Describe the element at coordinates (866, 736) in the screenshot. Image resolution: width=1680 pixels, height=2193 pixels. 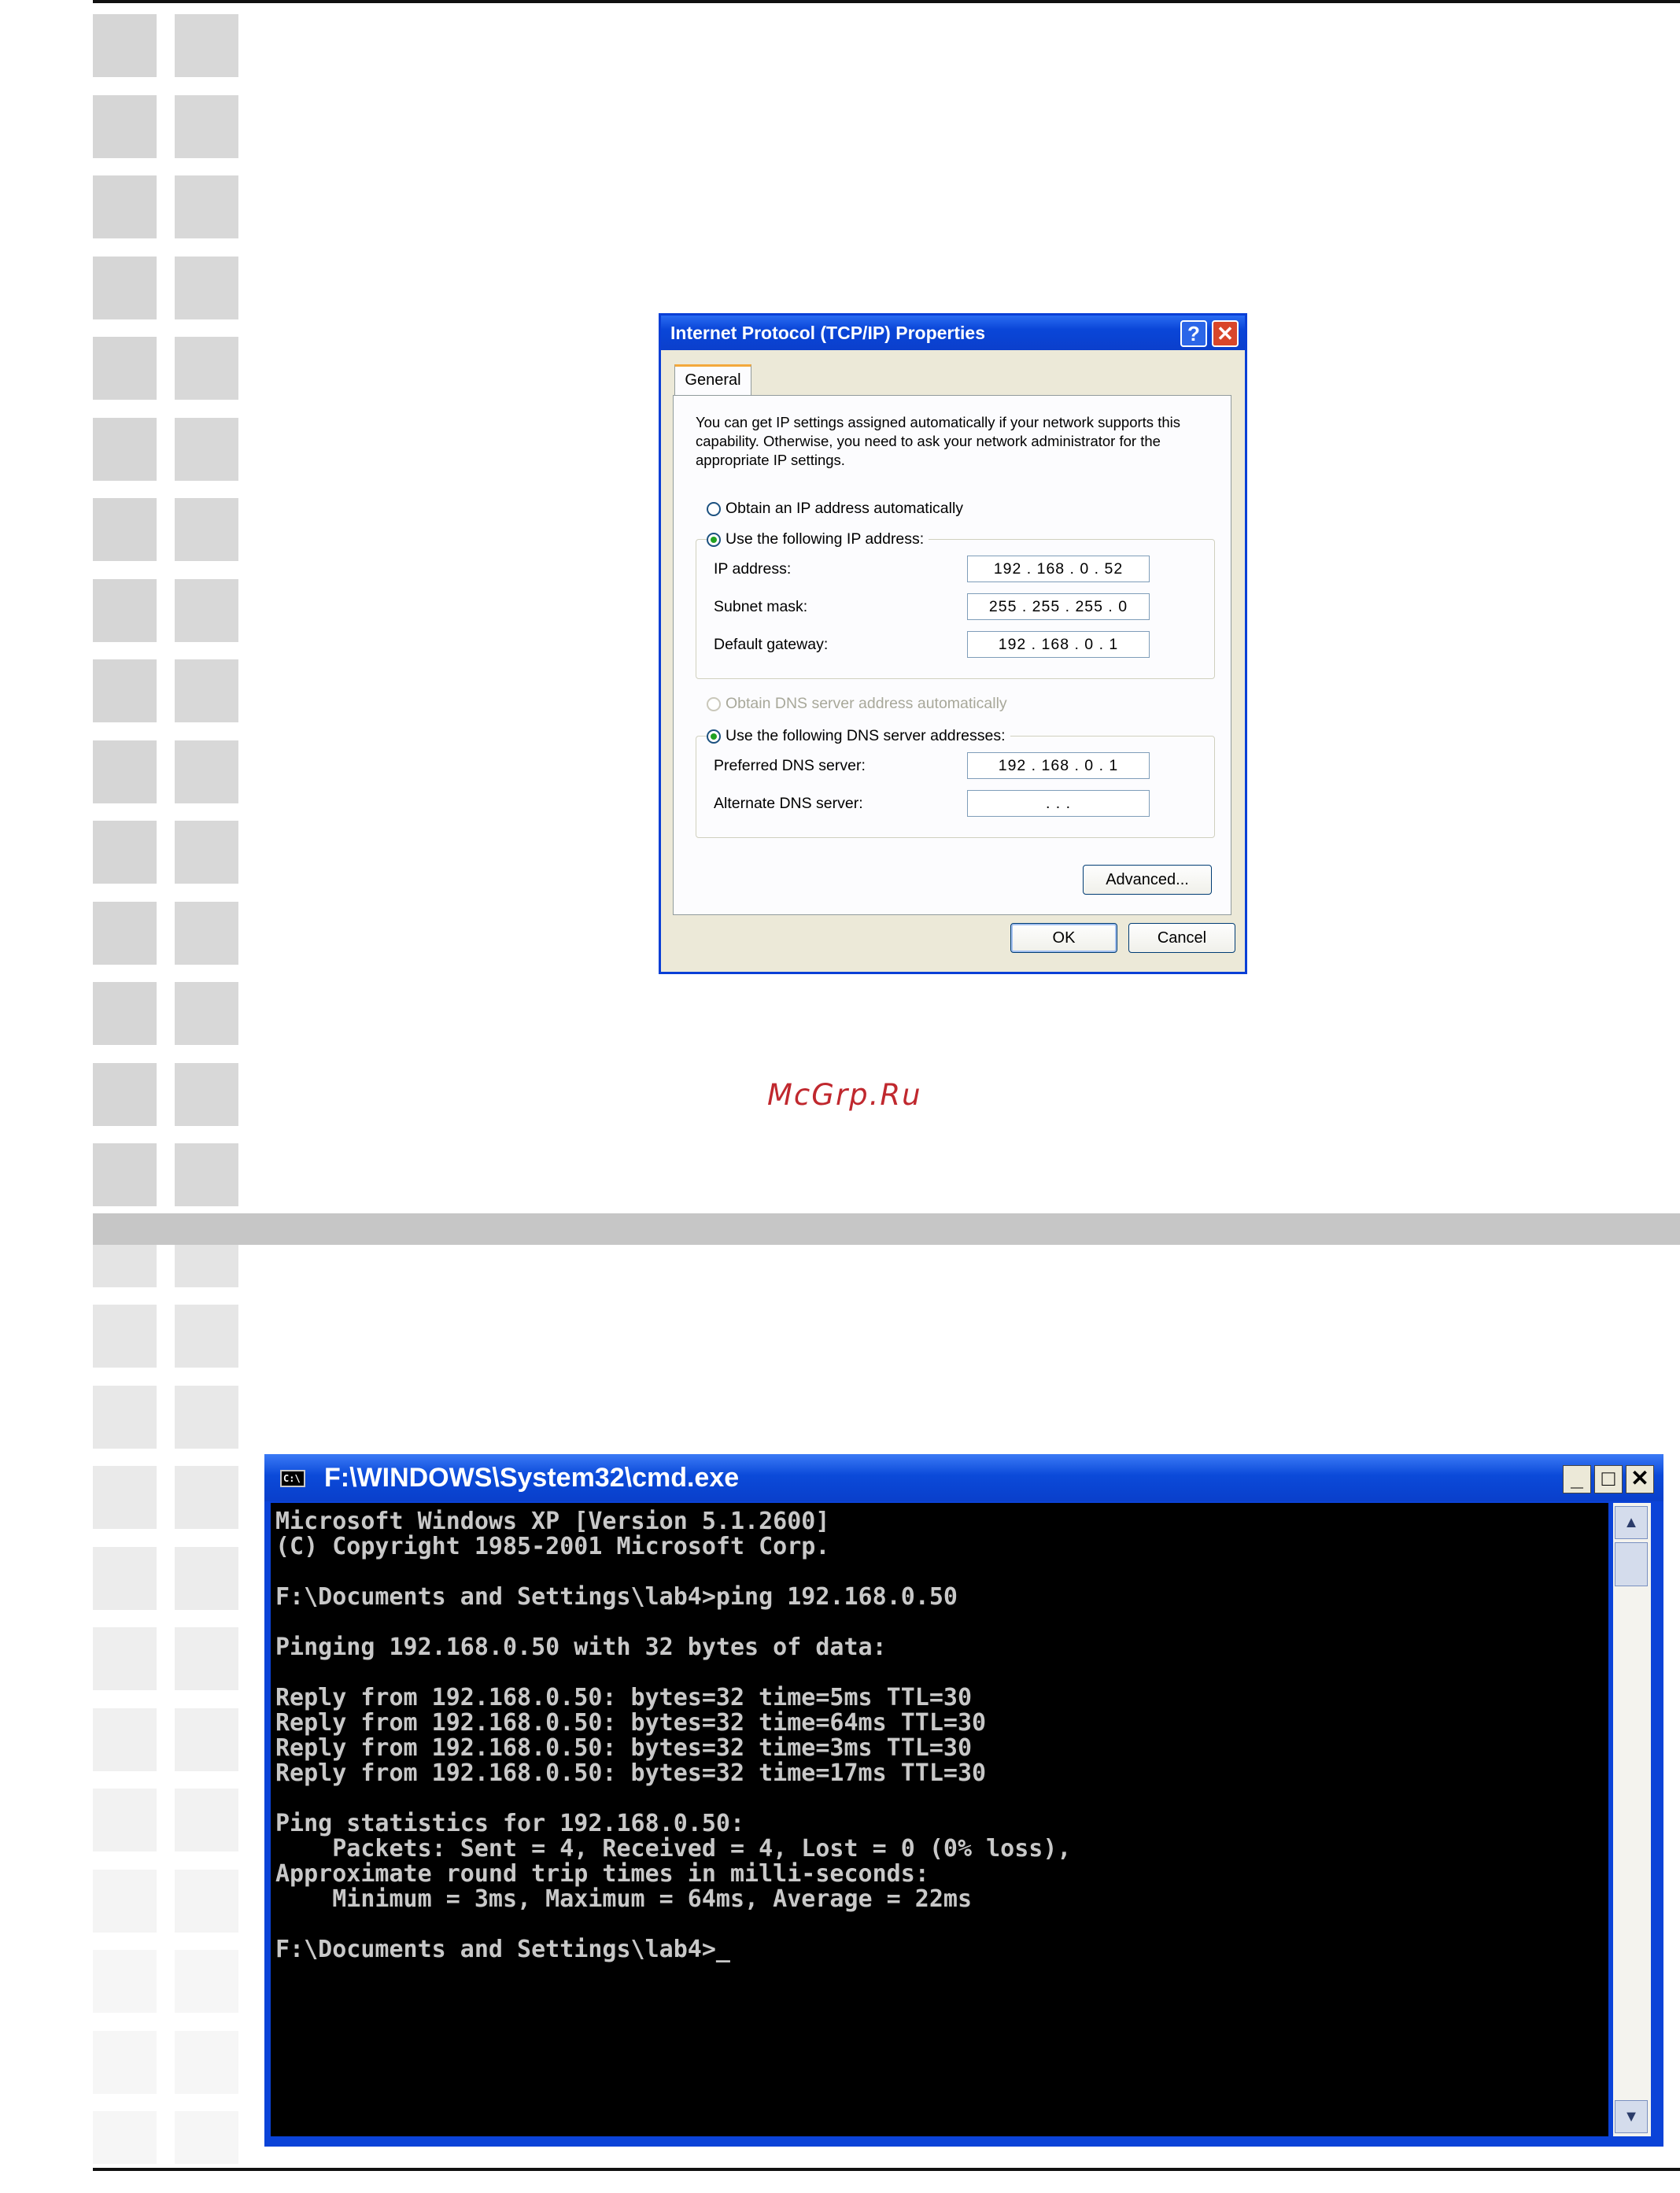
I see `radio-use-following-dns-label: Use the following DNS server addresses:` at that location.